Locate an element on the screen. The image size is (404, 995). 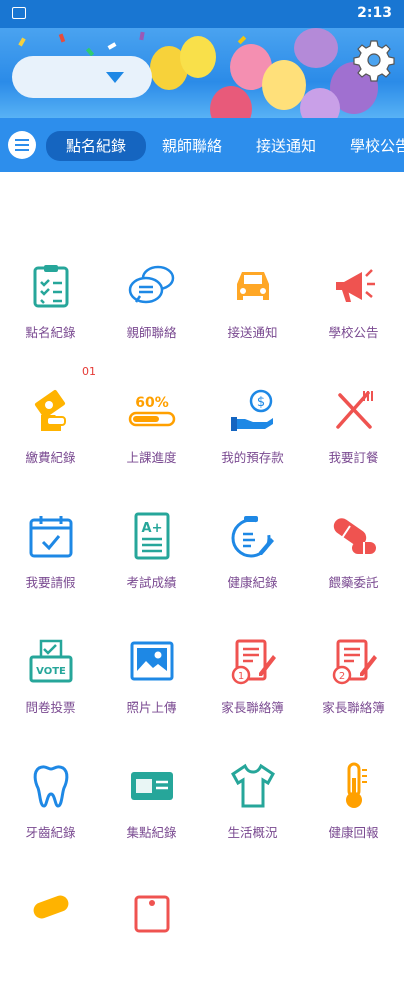
progress-text: 60% is located at coordinates (152, 403).